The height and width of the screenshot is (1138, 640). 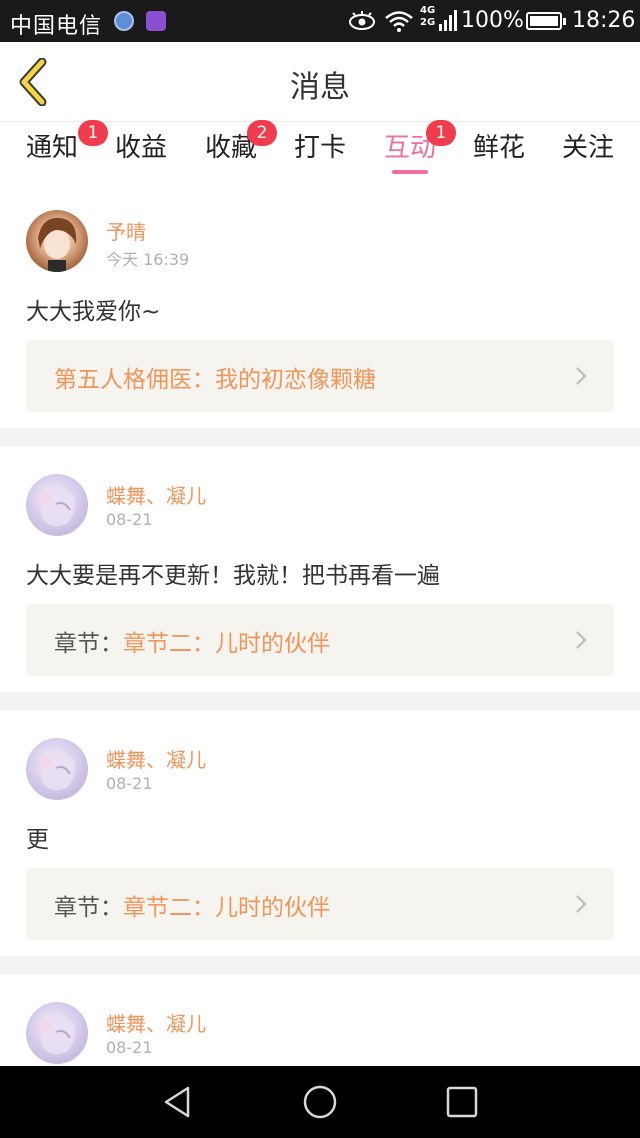 What do you see at coordinates (320, 21) in the screenshot?
I see `status-bar: 中国电信 4G 2G 100% 18:26` at bounding box center [320, 21].